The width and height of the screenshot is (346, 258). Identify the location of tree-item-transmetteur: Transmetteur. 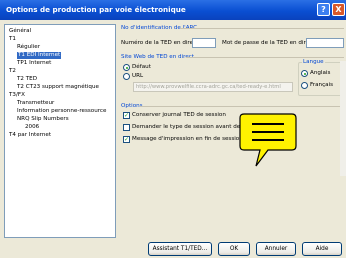
(35, 103).